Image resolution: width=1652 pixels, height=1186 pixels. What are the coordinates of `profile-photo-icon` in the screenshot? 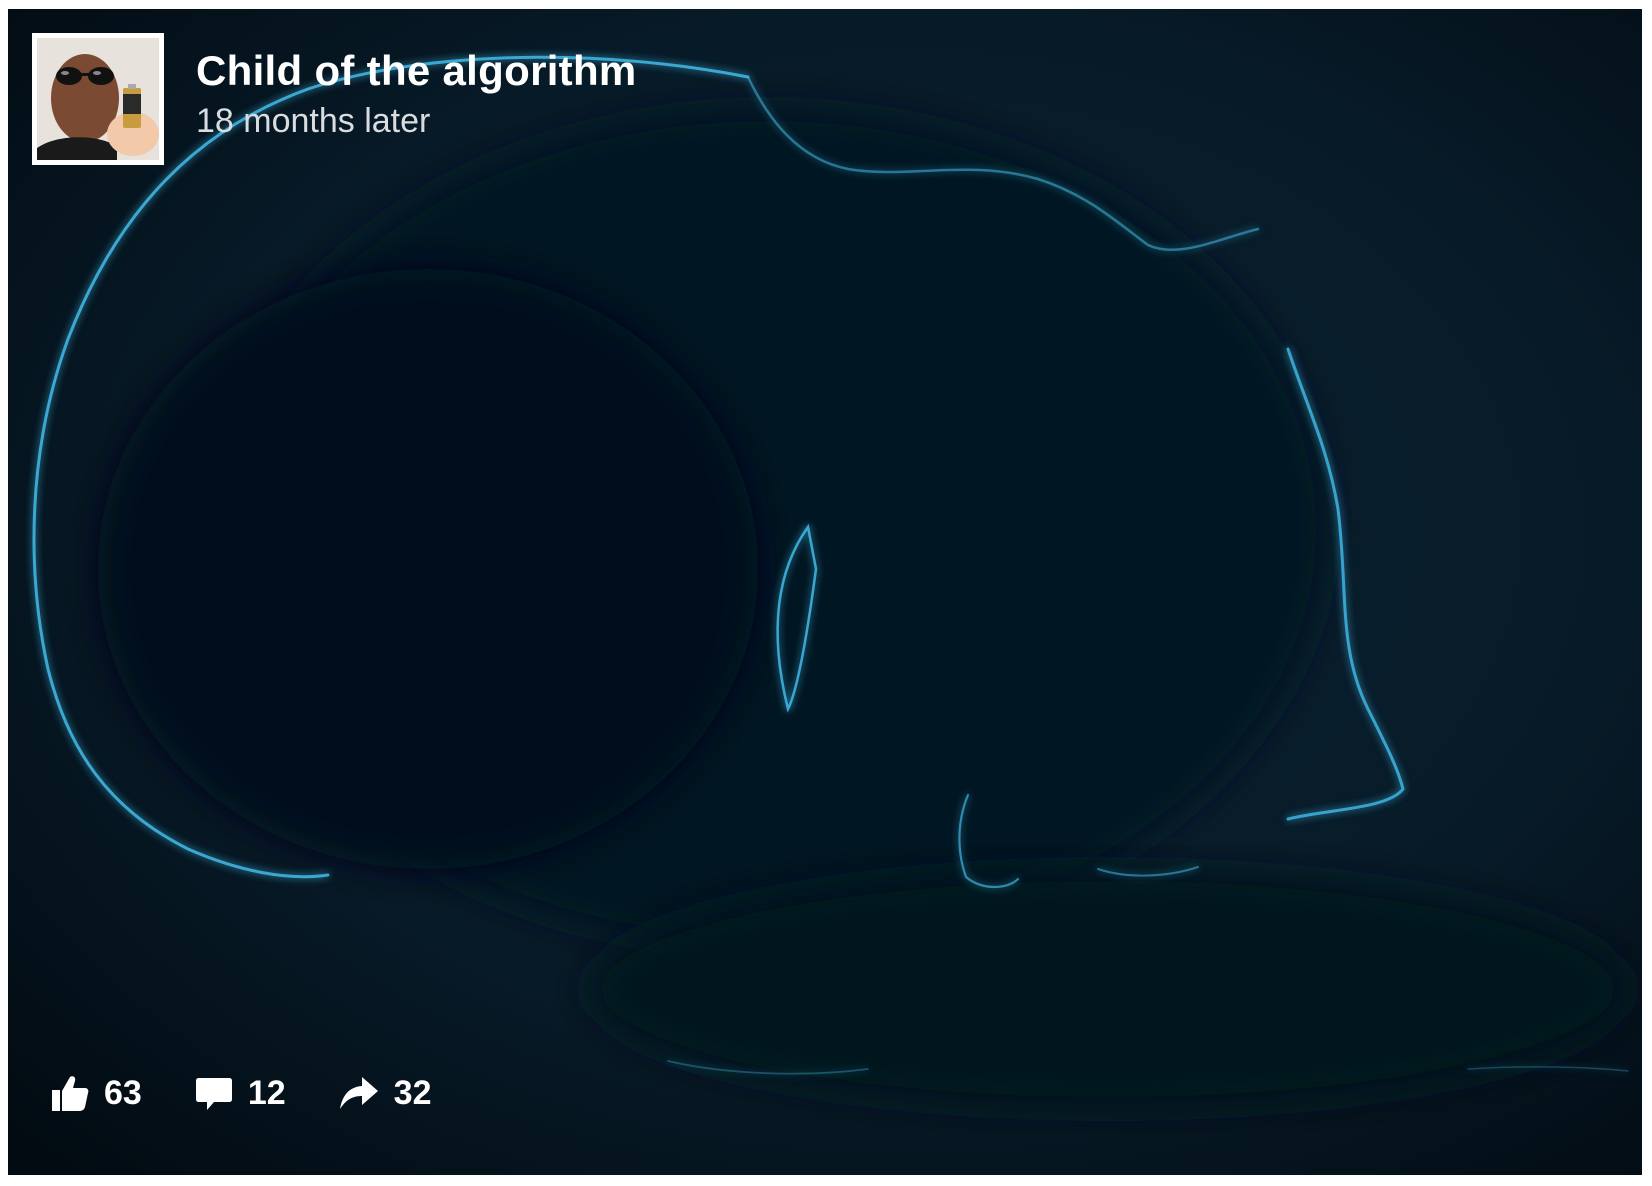 It's located at (98, 99).